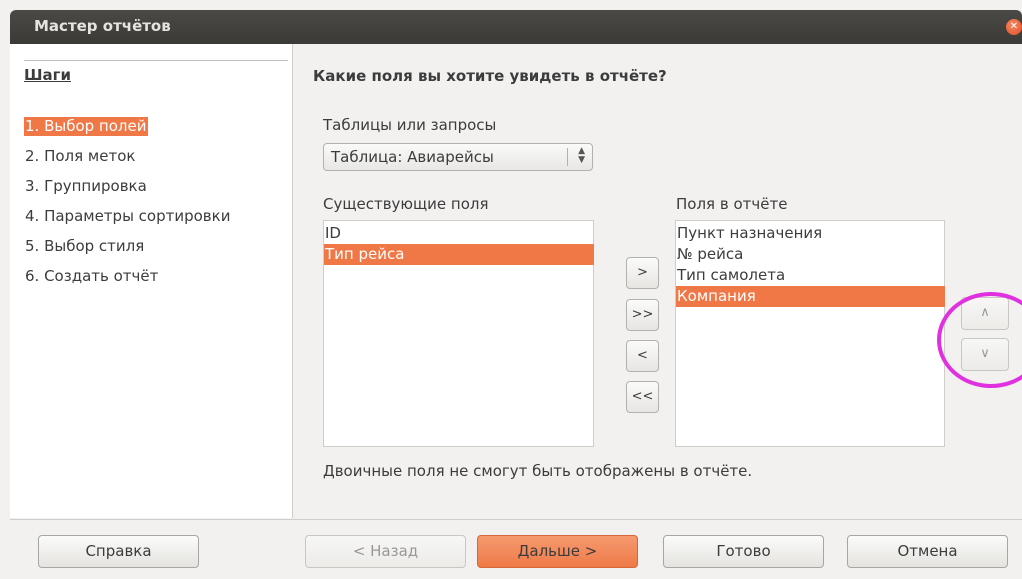 This screenshot has height=579, width=1022. What do you see at coordinates (567, 157) in the screenshot?
I see `combo-divider` at bounding box center [567, 157].